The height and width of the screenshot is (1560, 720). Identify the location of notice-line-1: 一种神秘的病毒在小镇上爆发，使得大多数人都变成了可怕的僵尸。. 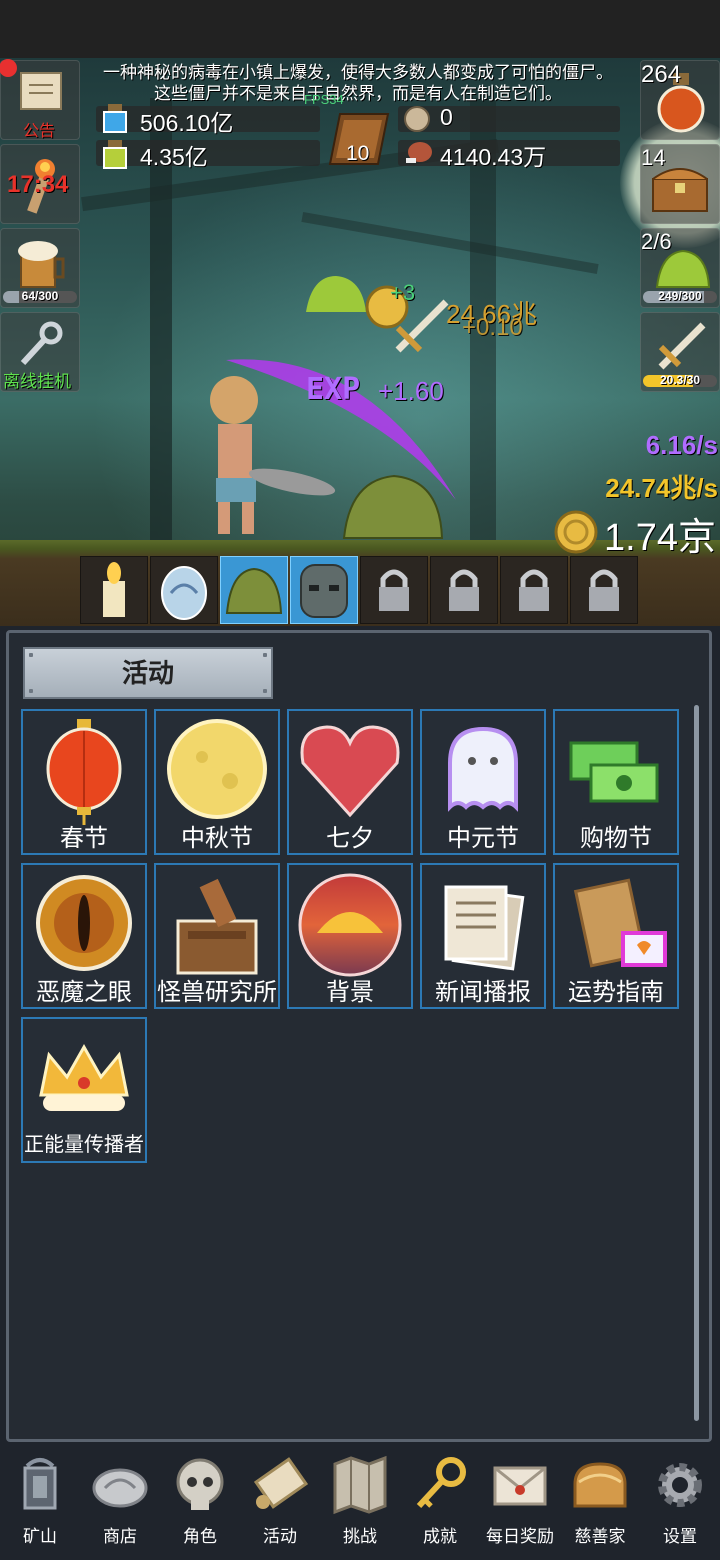
(358, 72).